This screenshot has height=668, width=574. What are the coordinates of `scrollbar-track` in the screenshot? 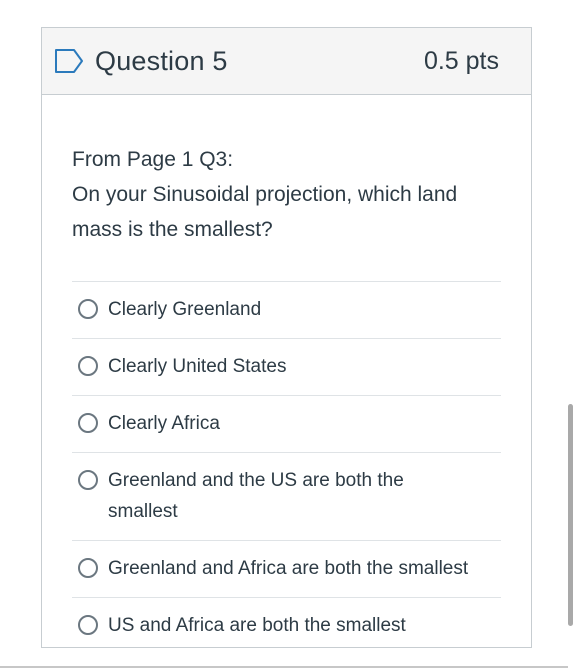 It's located at (570, 334).